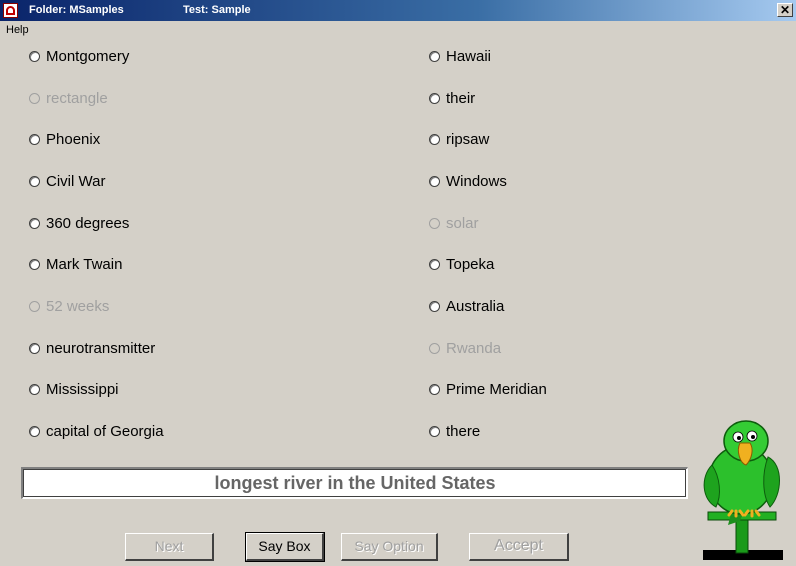 This screenshot has height=566, width=796. I want to click on option-label: 52 weeks, so click(78, 306).